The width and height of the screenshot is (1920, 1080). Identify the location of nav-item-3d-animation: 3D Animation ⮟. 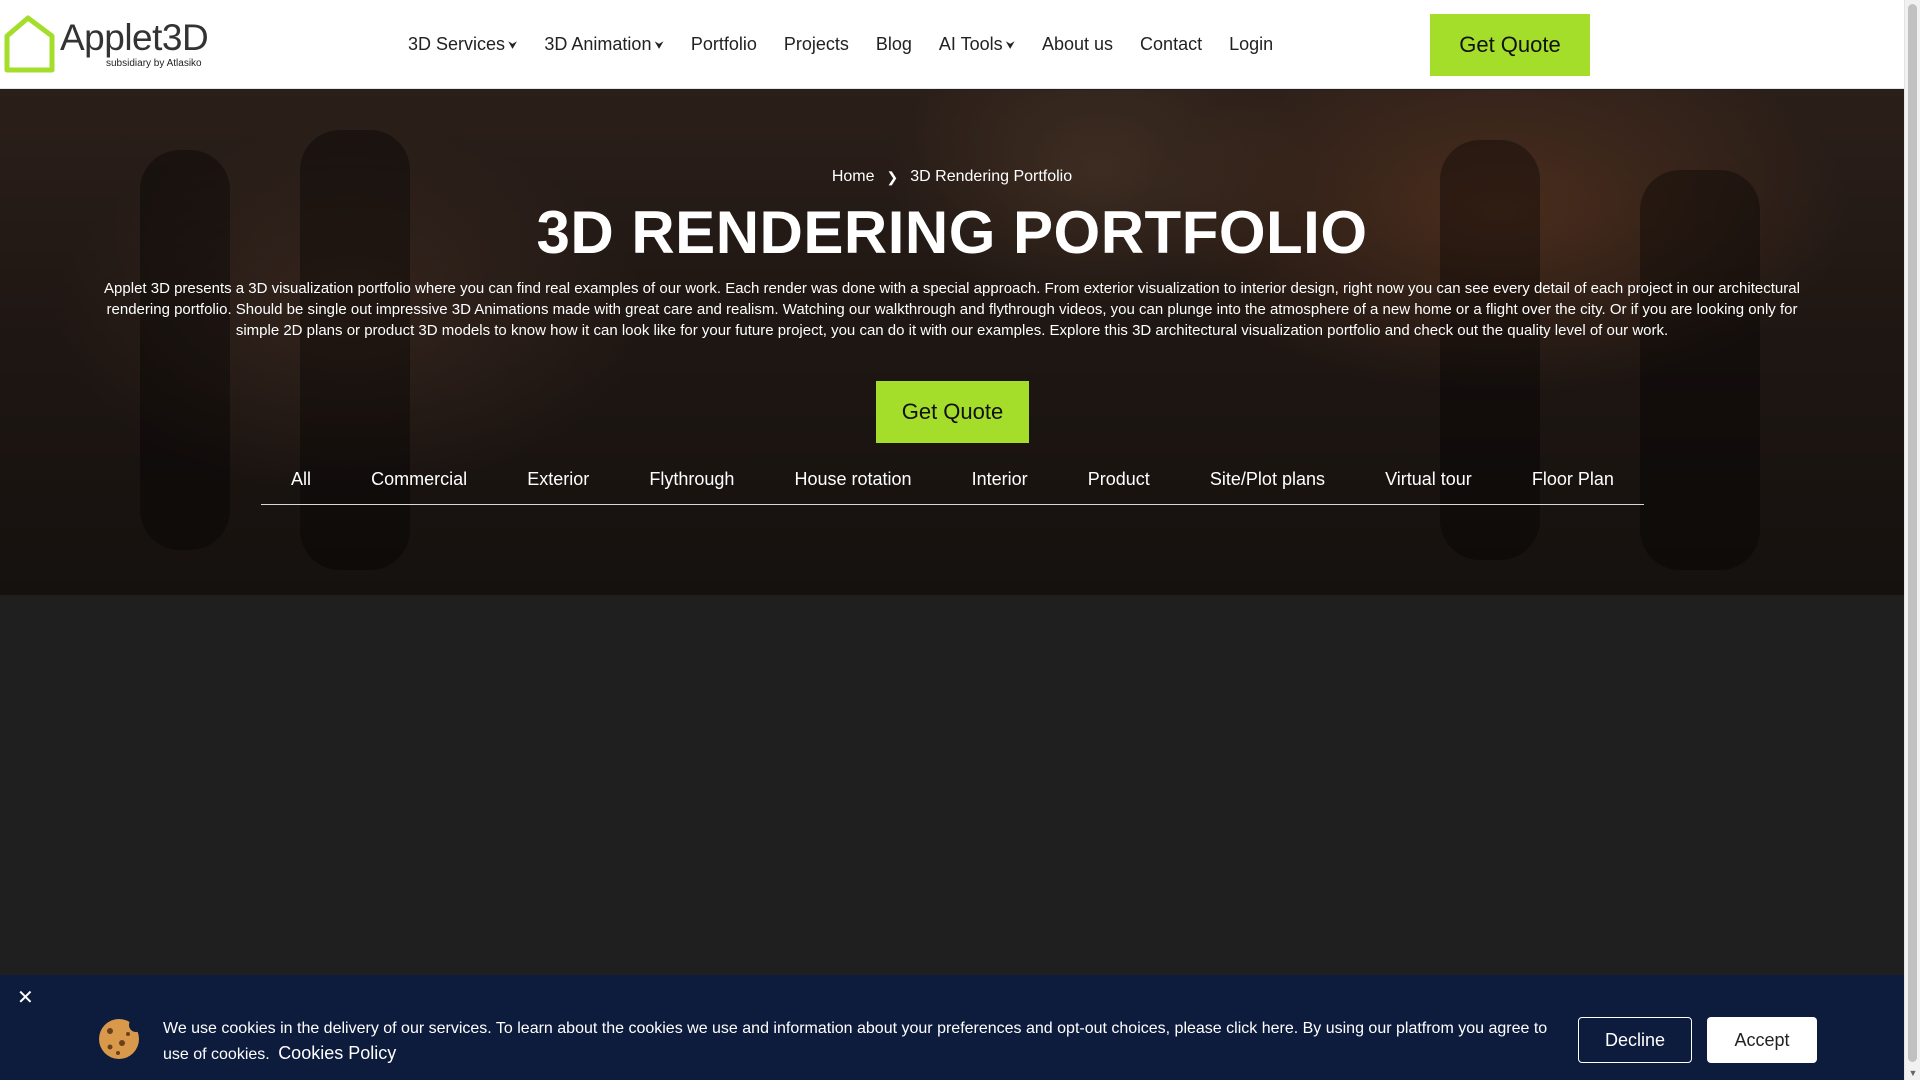
(603, 44).